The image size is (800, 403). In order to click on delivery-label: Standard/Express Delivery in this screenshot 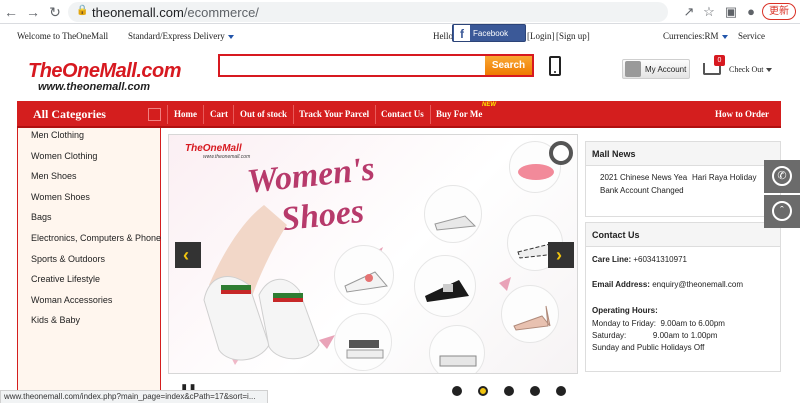, I will do `click(176, 36)`.